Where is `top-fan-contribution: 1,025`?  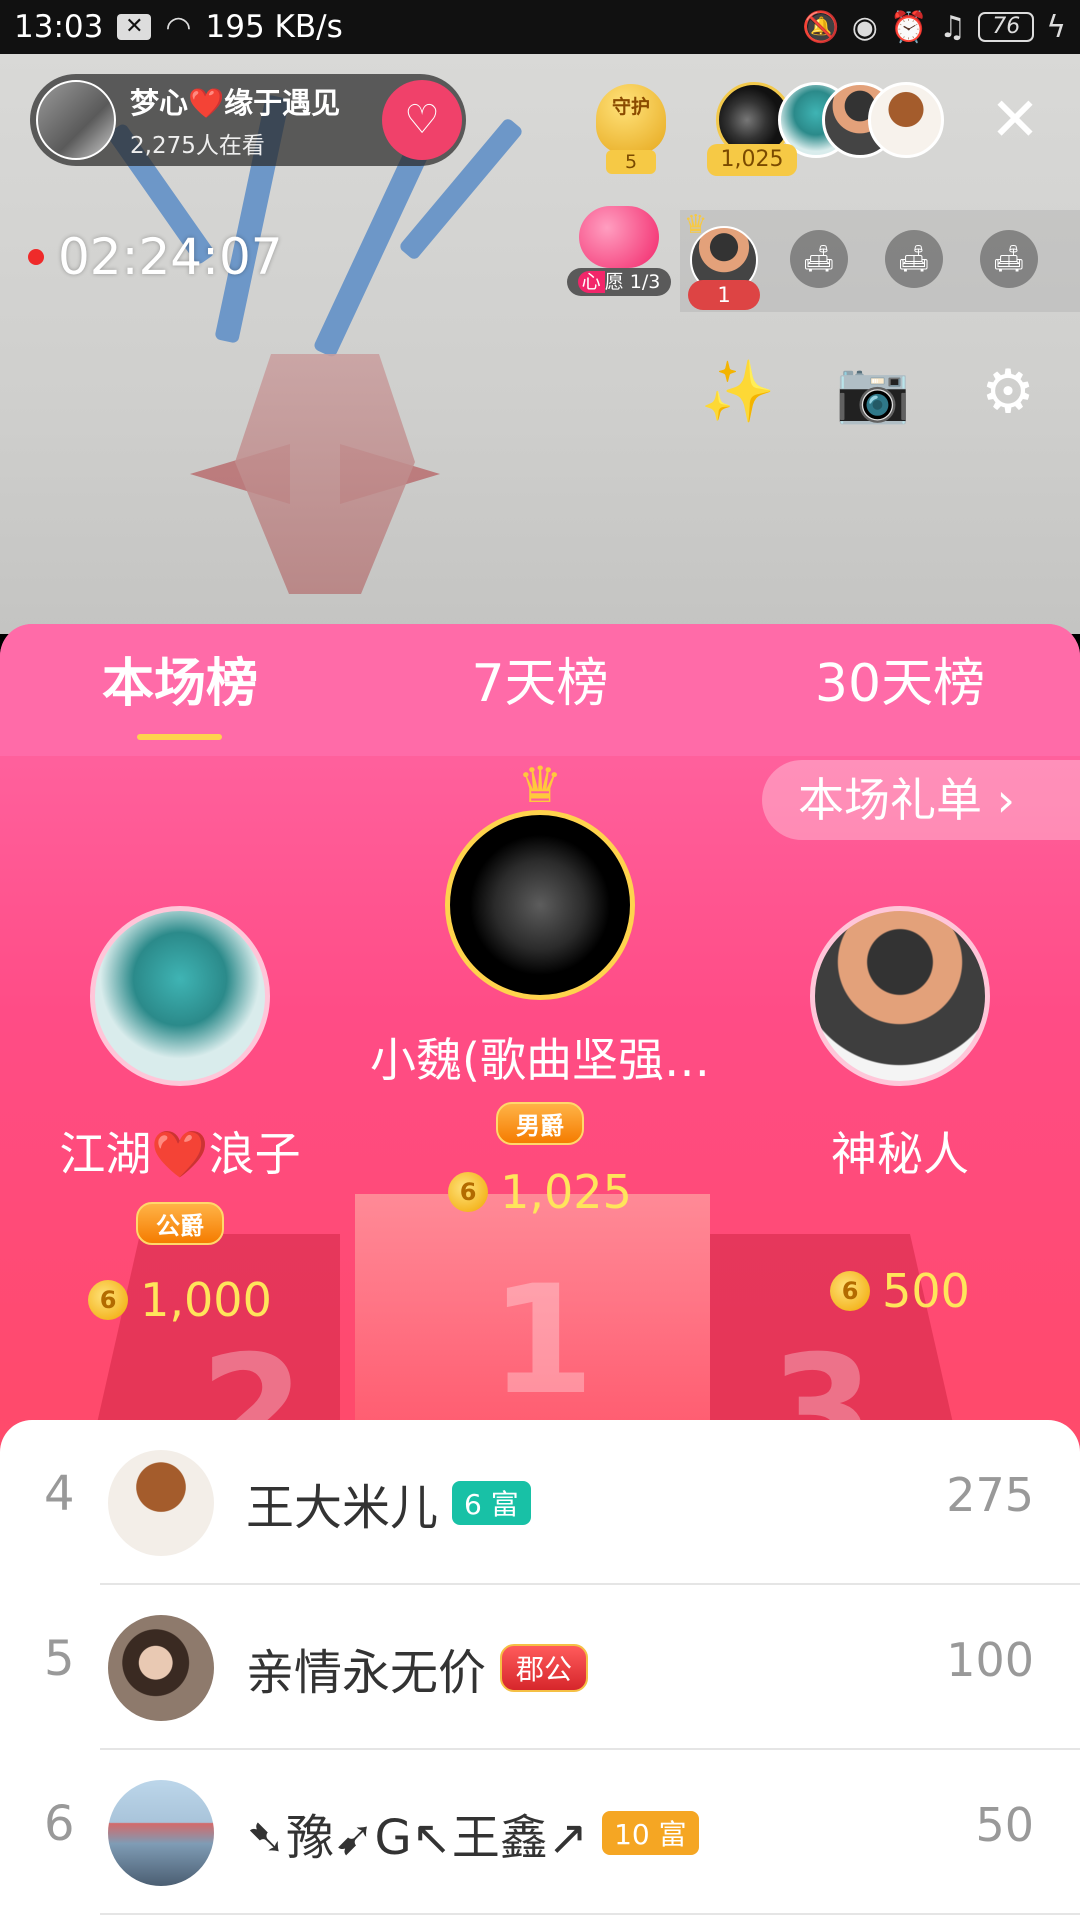 top-fan-contribution: 1,025 is located at coordinates (752, 160).